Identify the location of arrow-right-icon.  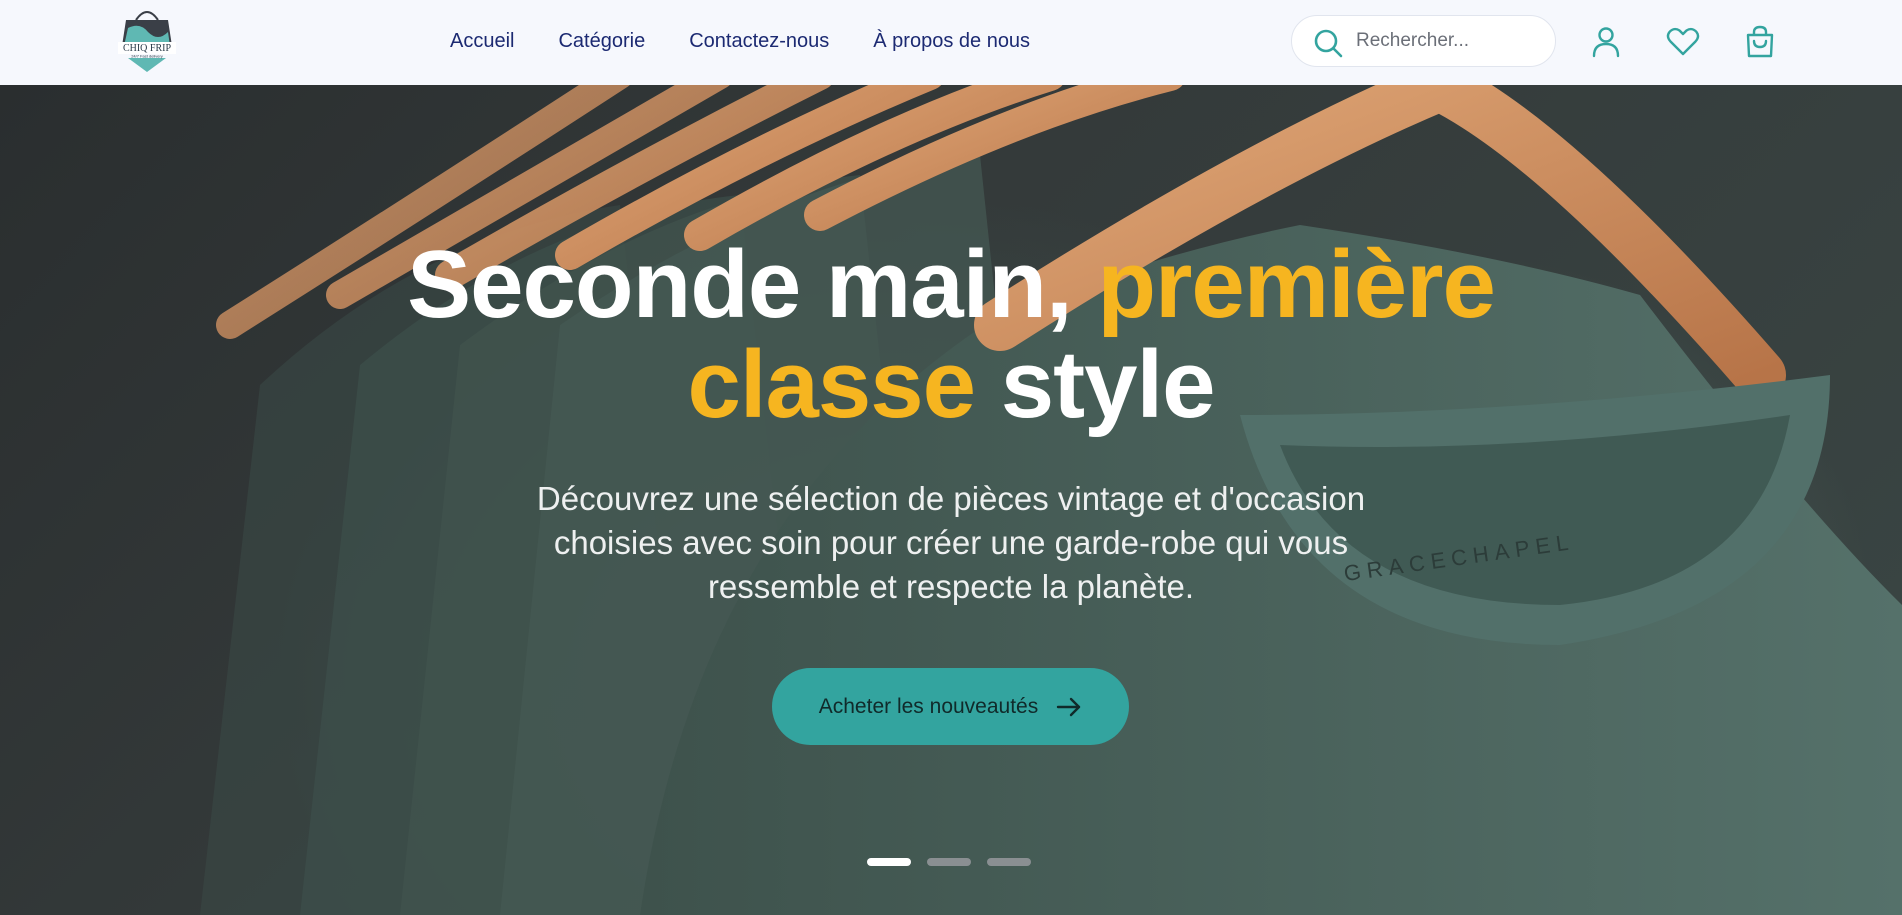
(1069, 706).